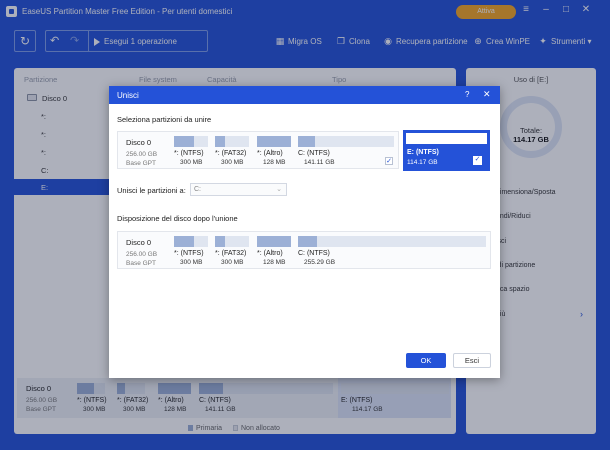 This screenshot has width=610, height=450. Describe the element at coordinates (472, 360) in the screenshot. I see `cancel-button: Esci` at that location.